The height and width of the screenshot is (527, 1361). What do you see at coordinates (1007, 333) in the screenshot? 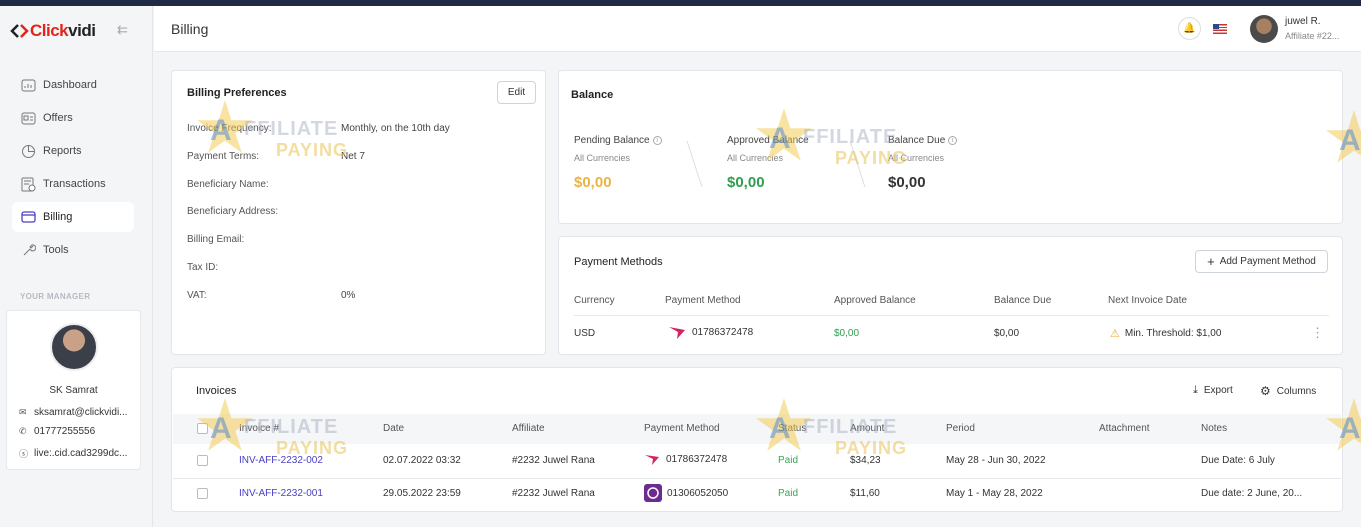
I see `pm-due: $0,00` at bounding box center [1007, 333].